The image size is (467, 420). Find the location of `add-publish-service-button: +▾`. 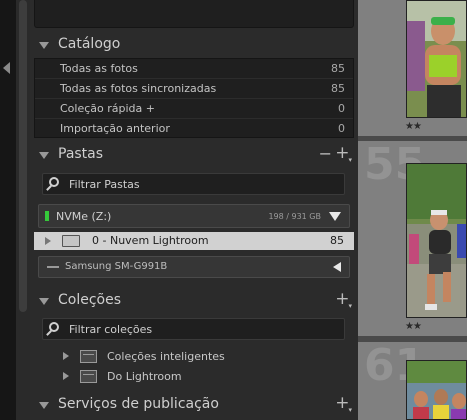

add-publish-service-button: +▾ is located at coordinates (343, 403).